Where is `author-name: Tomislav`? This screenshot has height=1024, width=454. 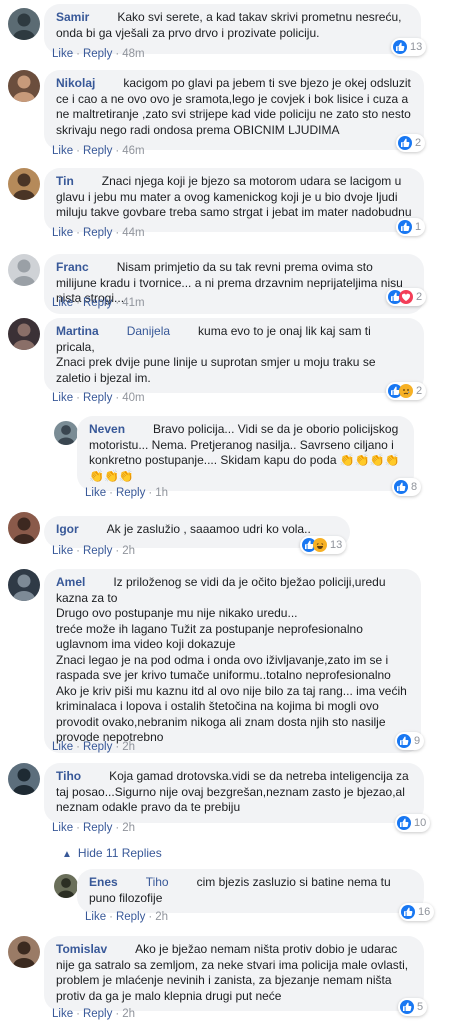
author-name: Tomislav is located at coordinates (81, 949).